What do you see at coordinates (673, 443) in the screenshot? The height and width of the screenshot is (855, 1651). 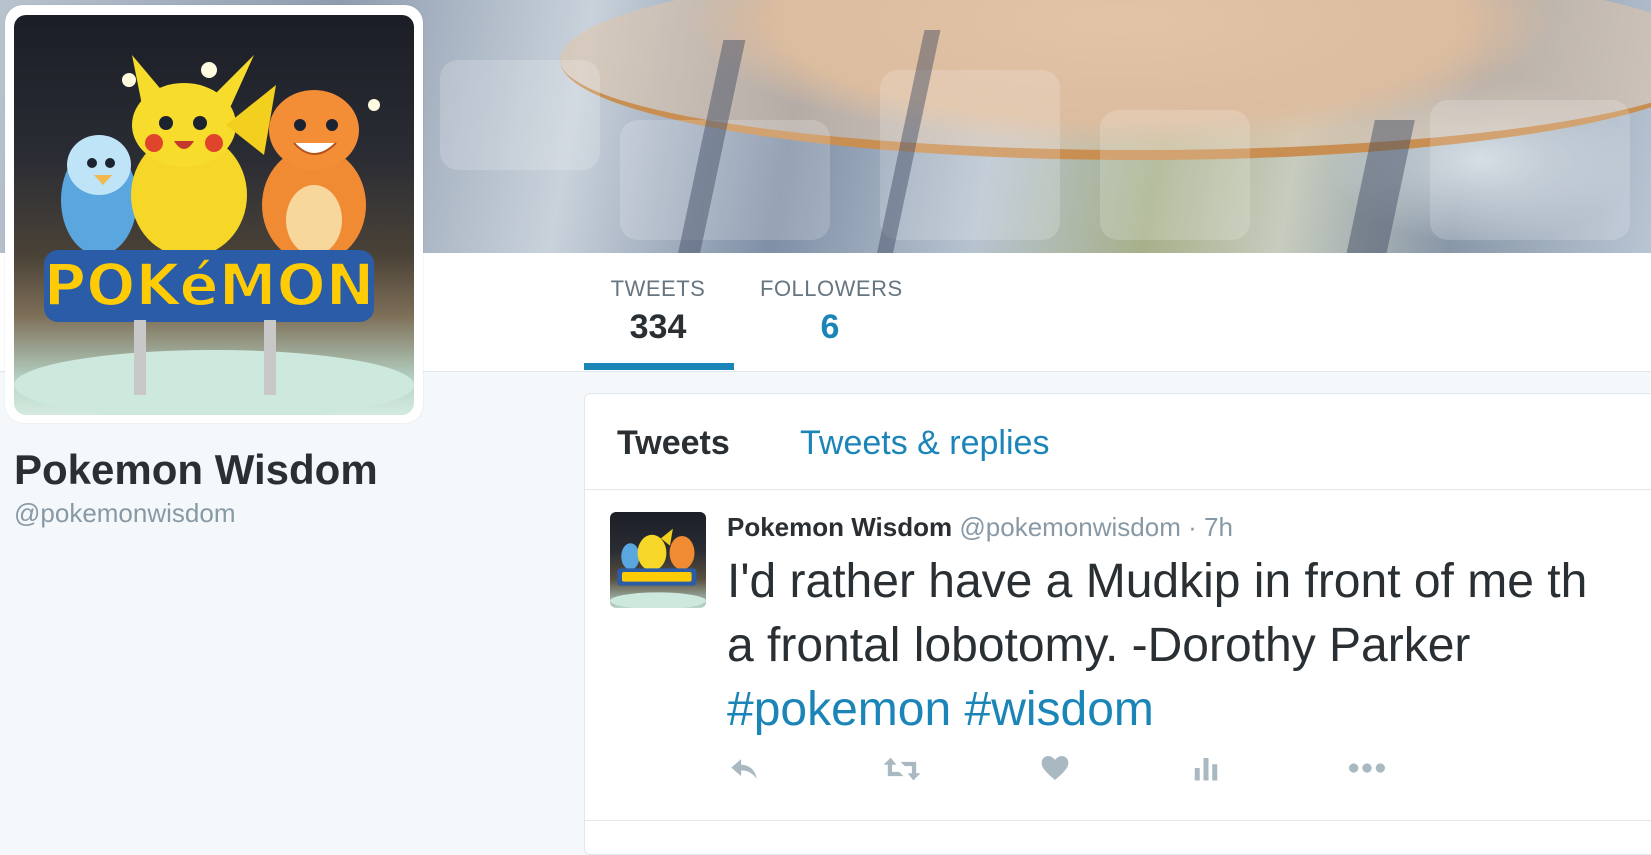 I see `tab-tweets: Tweets` at bounding box center [673, 443].